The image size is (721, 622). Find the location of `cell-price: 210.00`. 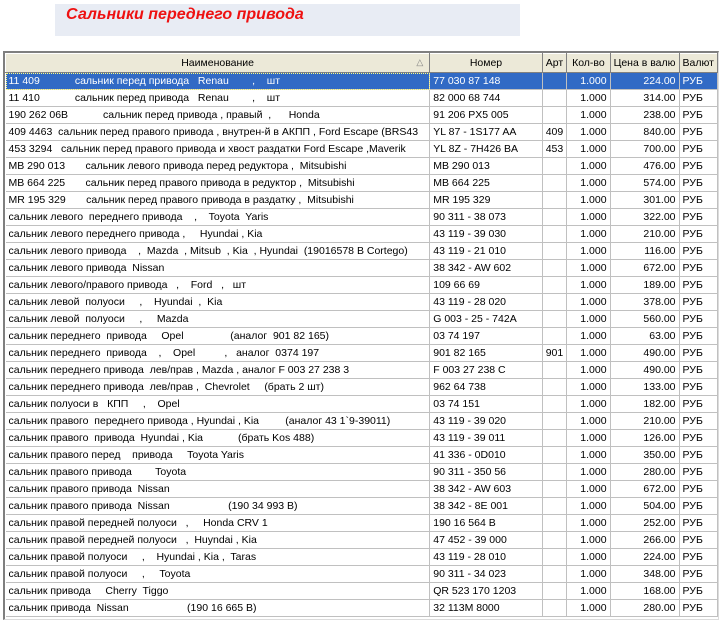

cell-price: 210.00 is located at coordinates (645, 421).